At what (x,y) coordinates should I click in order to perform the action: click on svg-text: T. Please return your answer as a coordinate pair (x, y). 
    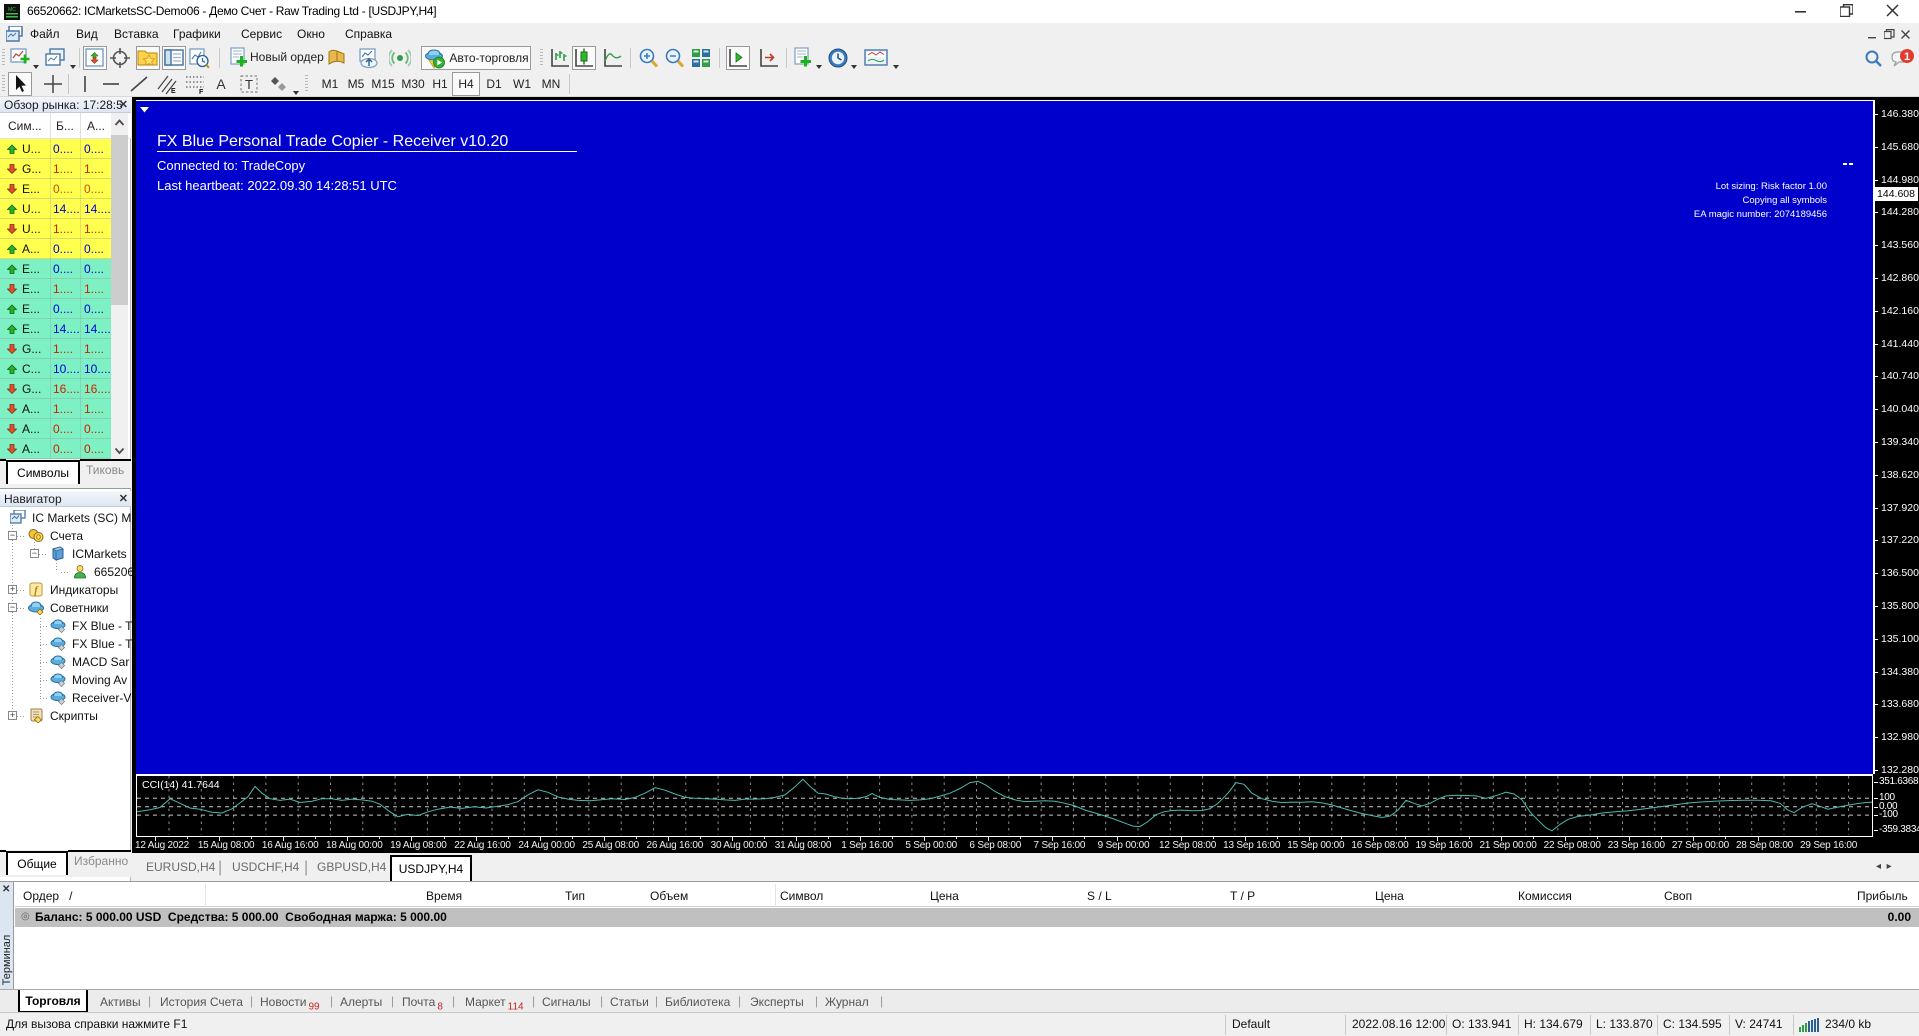
    Looking at the image, I should click on (249, 84).